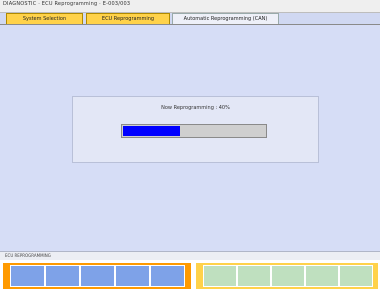 The width and height of the screenshot is (380, 289). What do you see at coordinates (167, 276) in the screenshot?
I see `function-key-f5` at bounding box center [167, 276].